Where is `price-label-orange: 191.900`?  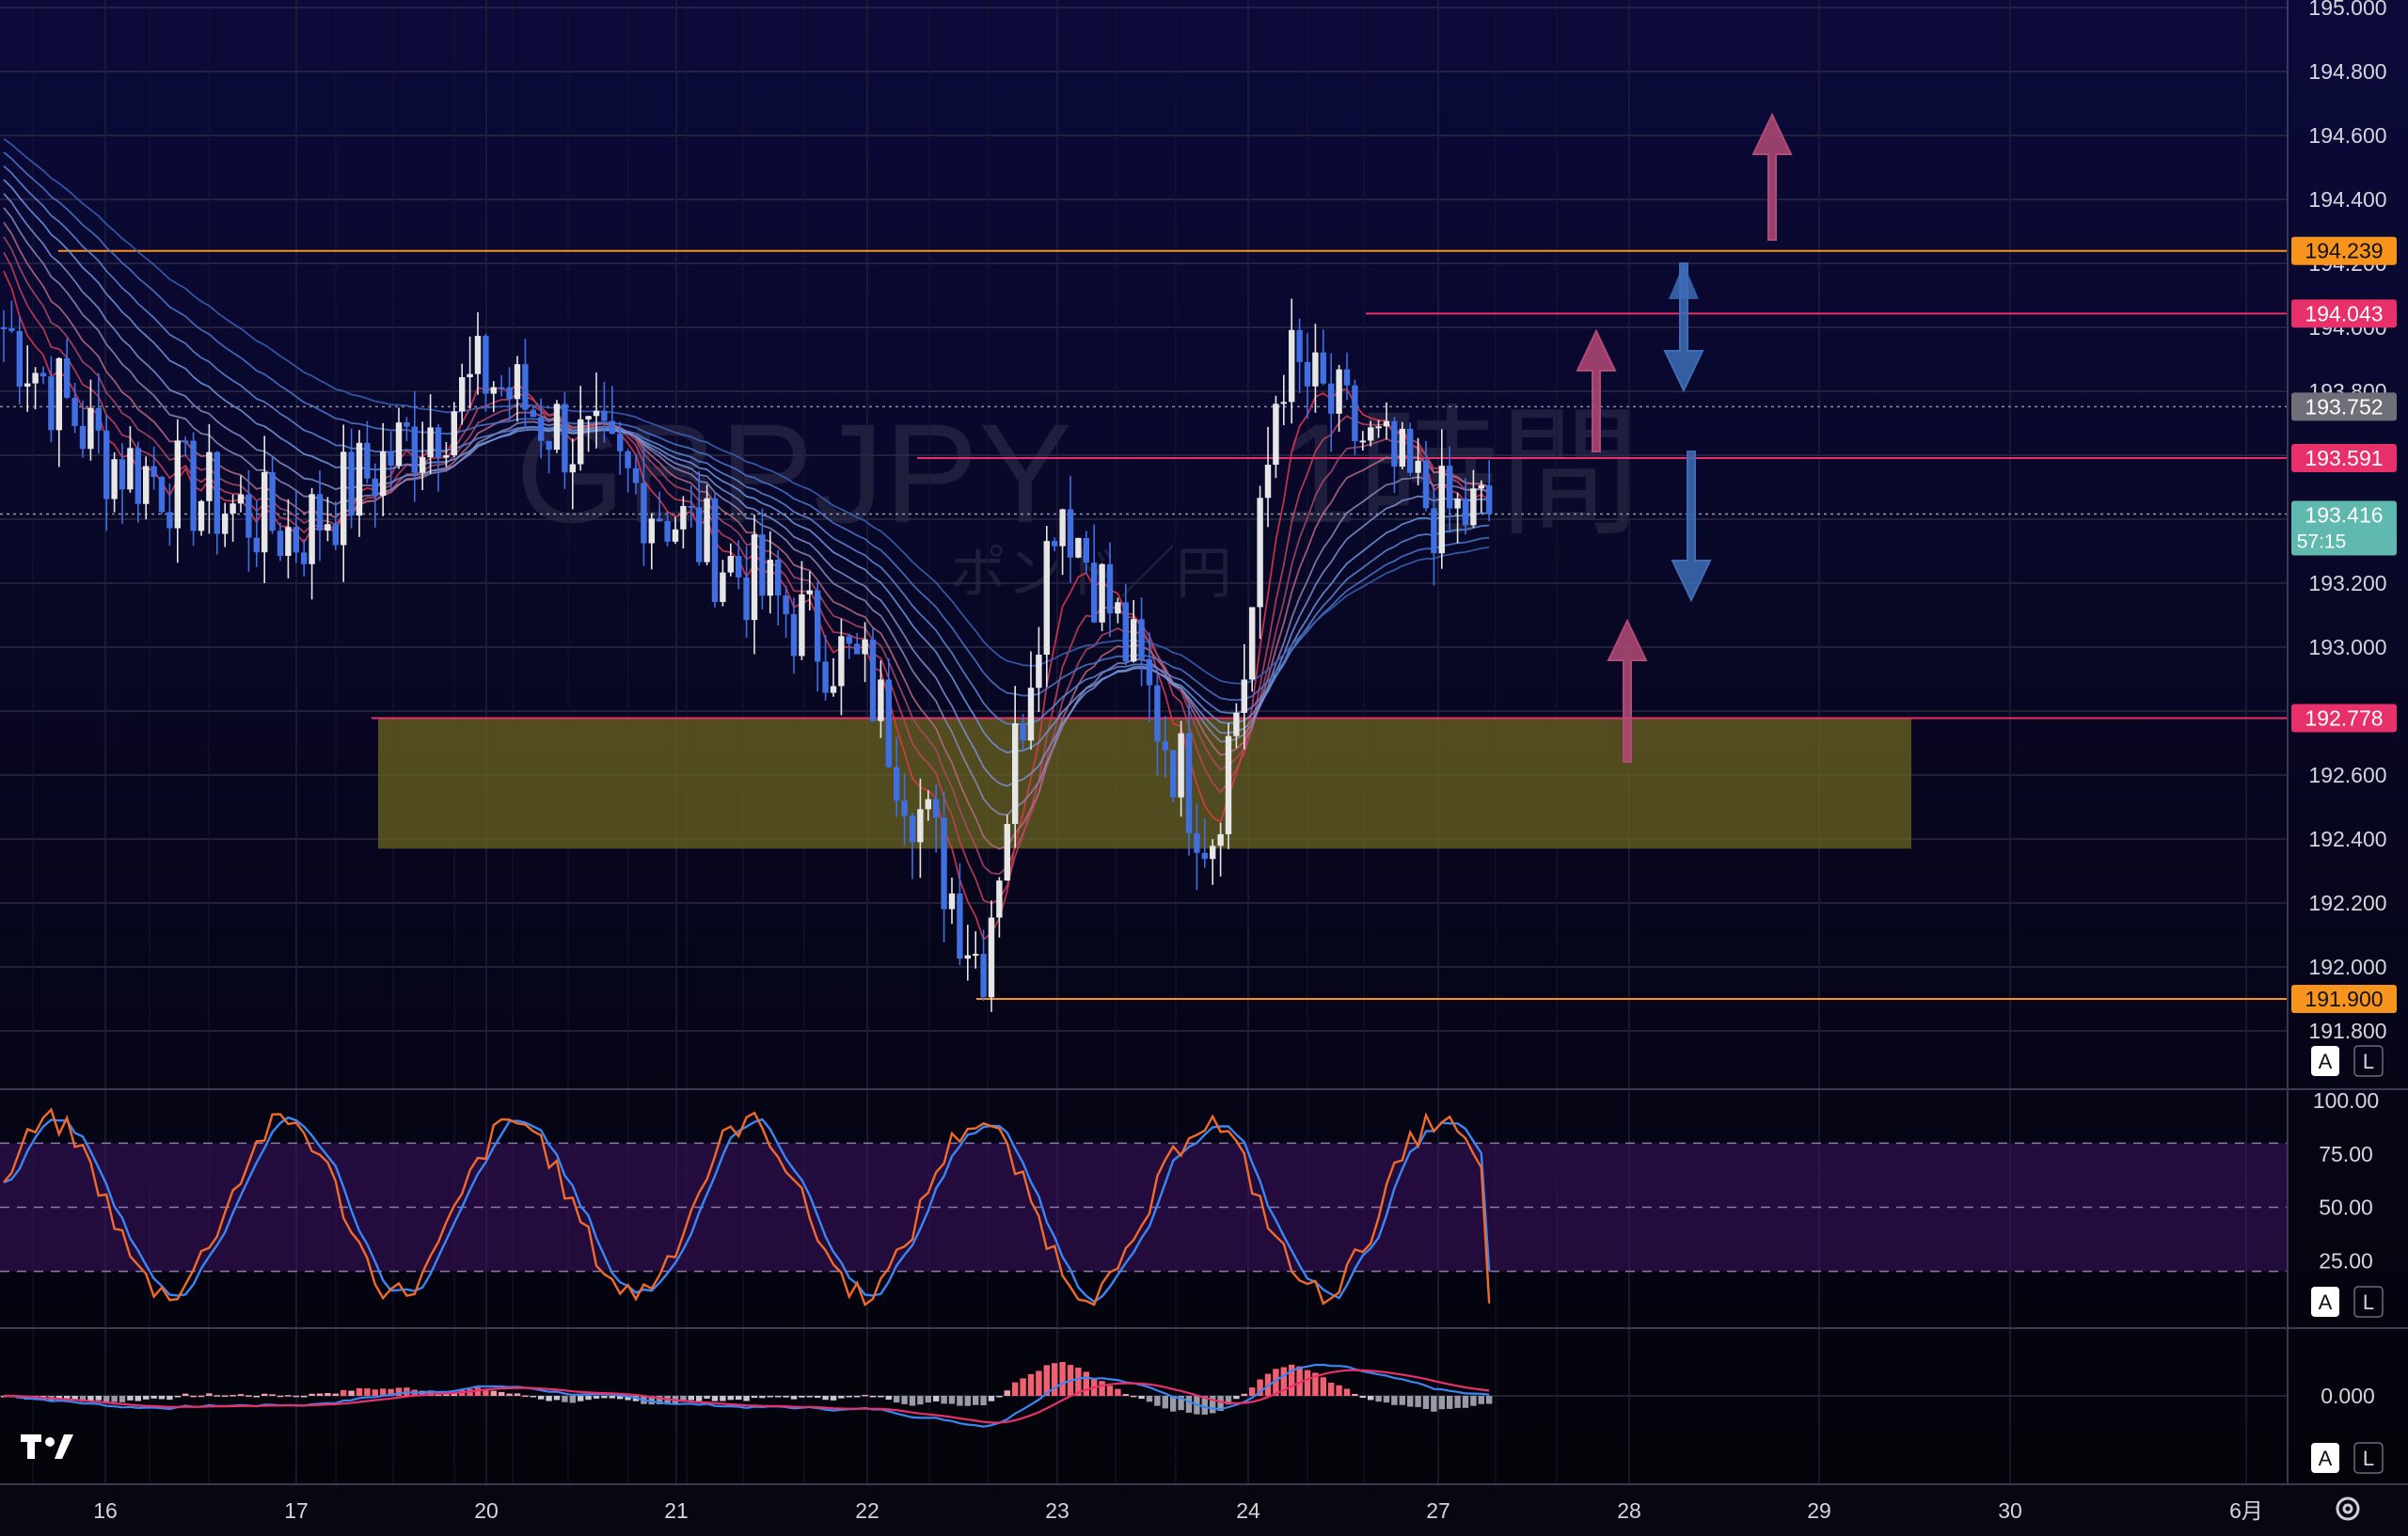 price-label-orange: 191.900 is located at coordinates (2344, 999).